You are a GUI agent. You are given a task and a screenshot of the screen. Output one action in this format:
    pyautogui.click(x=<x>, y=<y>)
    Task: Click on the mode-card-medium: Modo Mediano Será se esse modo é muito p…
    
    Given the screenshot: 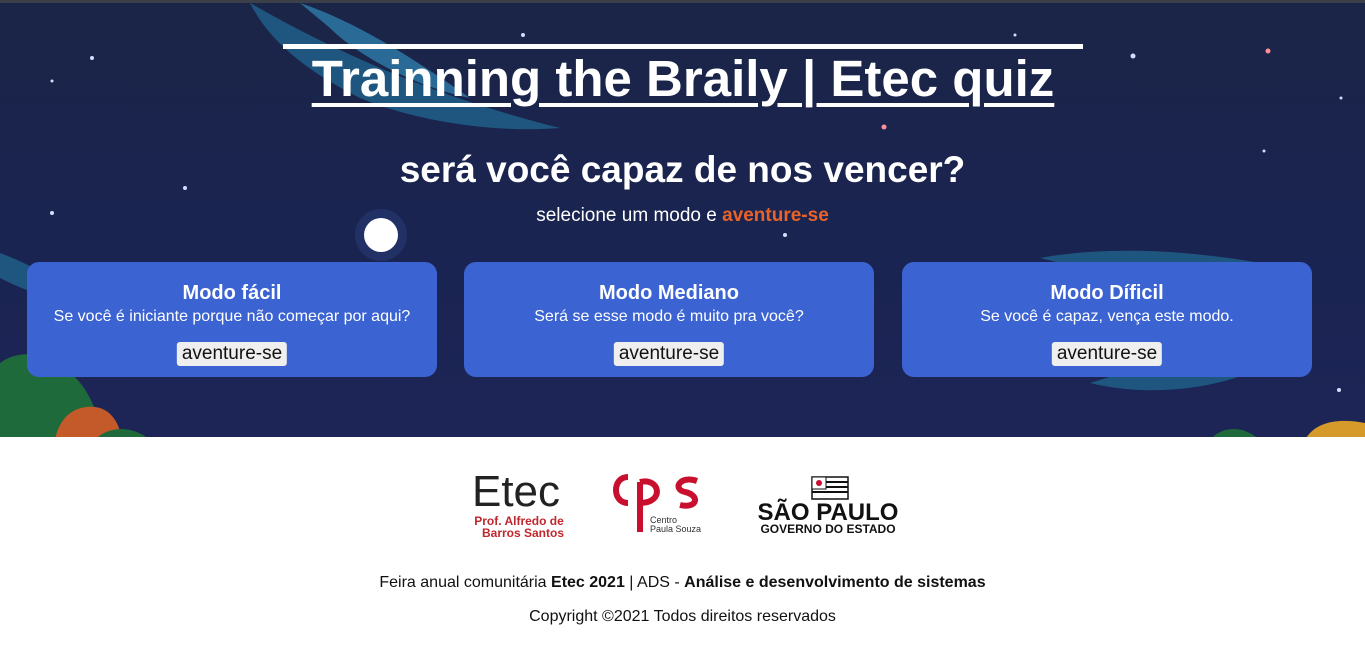 What is the action you would take?
    pyautogui.click(x=669, y=319)
    